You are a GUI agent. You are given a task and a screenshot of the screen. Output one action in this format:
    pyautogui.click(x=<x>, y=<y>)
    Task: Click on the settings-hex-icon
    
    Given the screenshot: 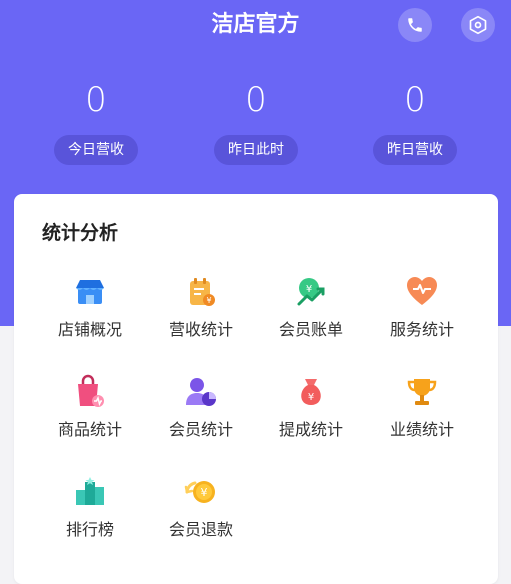 What is the action you would take?
    pyautogui.click(x=478, y=25)
    